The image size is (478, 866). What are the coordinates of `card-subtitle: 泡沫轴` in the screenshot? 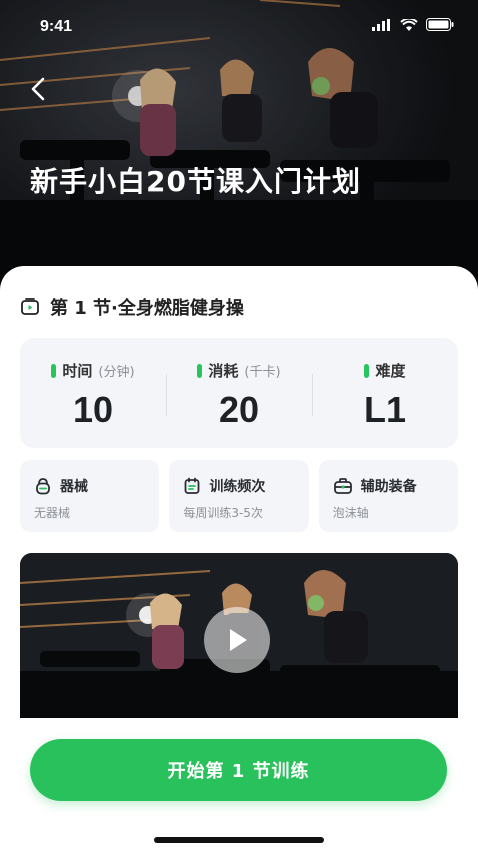 It's located at (350, 513).